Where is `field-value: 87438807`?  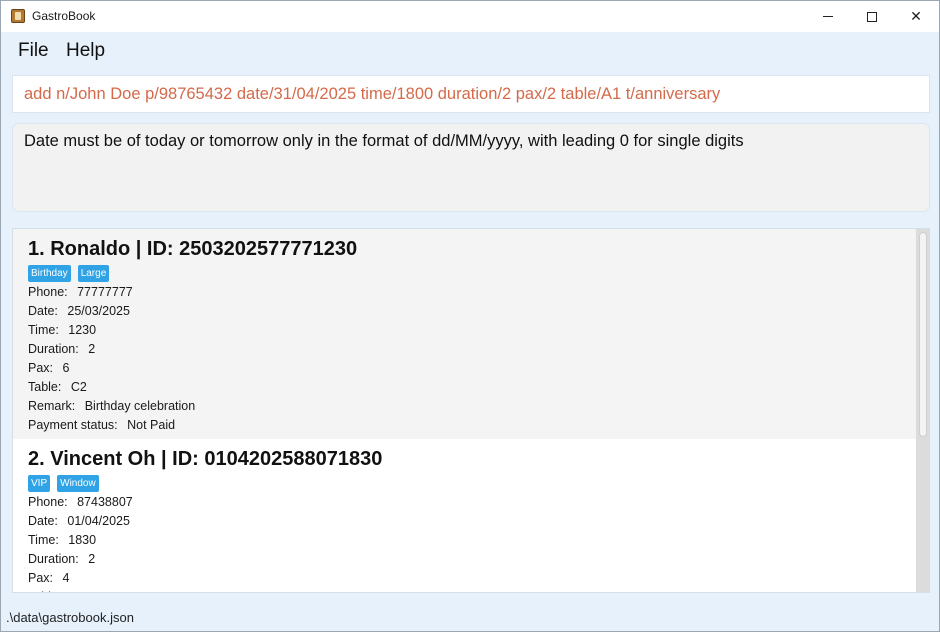
field-value: 87438807 is located at coordinates (105, 502).